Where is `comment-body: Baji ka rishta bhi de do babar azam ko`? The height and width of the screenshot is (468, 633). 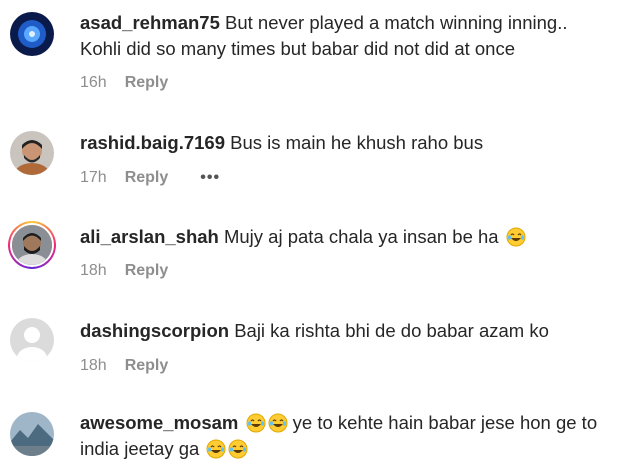
comment-body: Baji ka rishta bhi de do babar azam ko is located at coordinates (391, 330).